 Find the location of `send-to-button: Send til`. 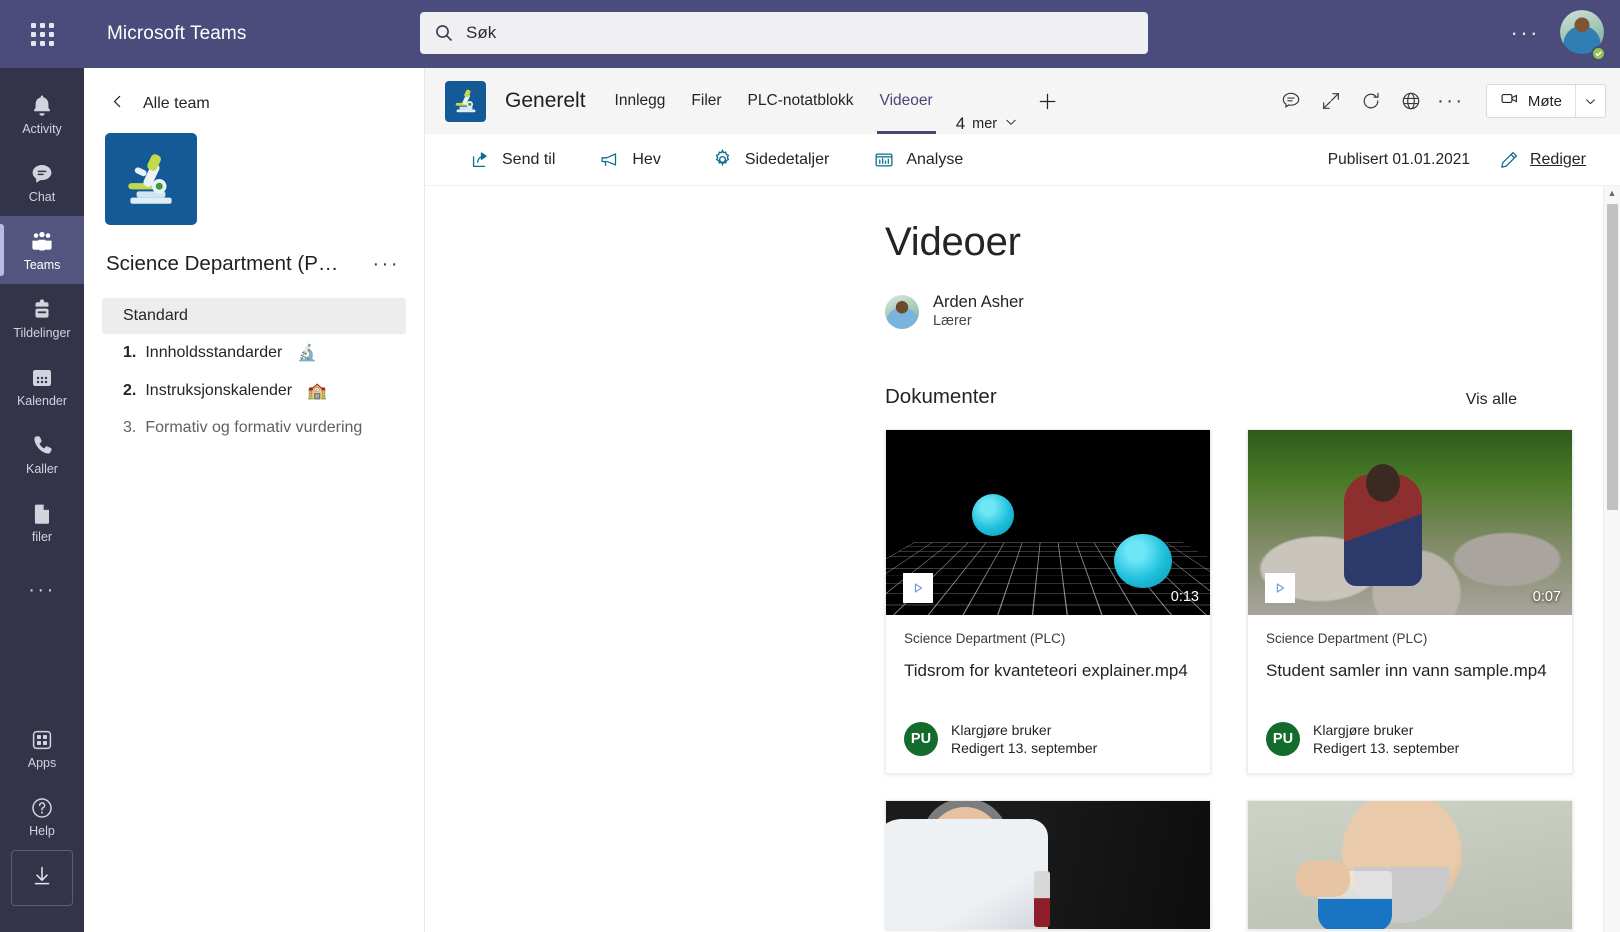

send-to-button: Send til is located at coordinates (512, 160).